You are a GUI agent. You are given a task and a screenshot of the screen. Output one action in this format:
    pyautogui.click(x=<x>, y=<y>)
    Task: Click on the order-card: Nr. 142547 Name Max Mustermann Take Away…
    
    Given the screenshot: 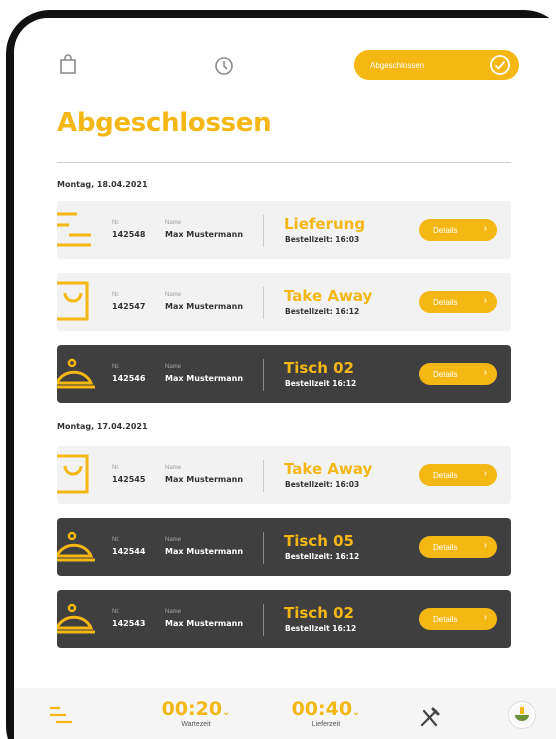 What is the action you would take?
    pyautogui.click(x=284, y=302)
    